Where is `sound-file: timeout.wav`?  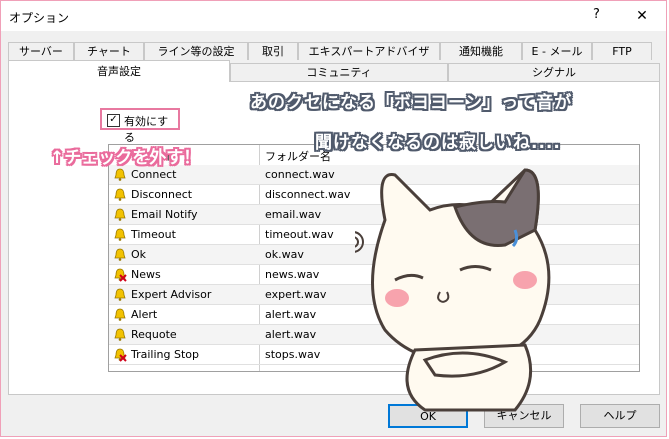 sound-file: timeout.wav is located at coordinates (299, 234).